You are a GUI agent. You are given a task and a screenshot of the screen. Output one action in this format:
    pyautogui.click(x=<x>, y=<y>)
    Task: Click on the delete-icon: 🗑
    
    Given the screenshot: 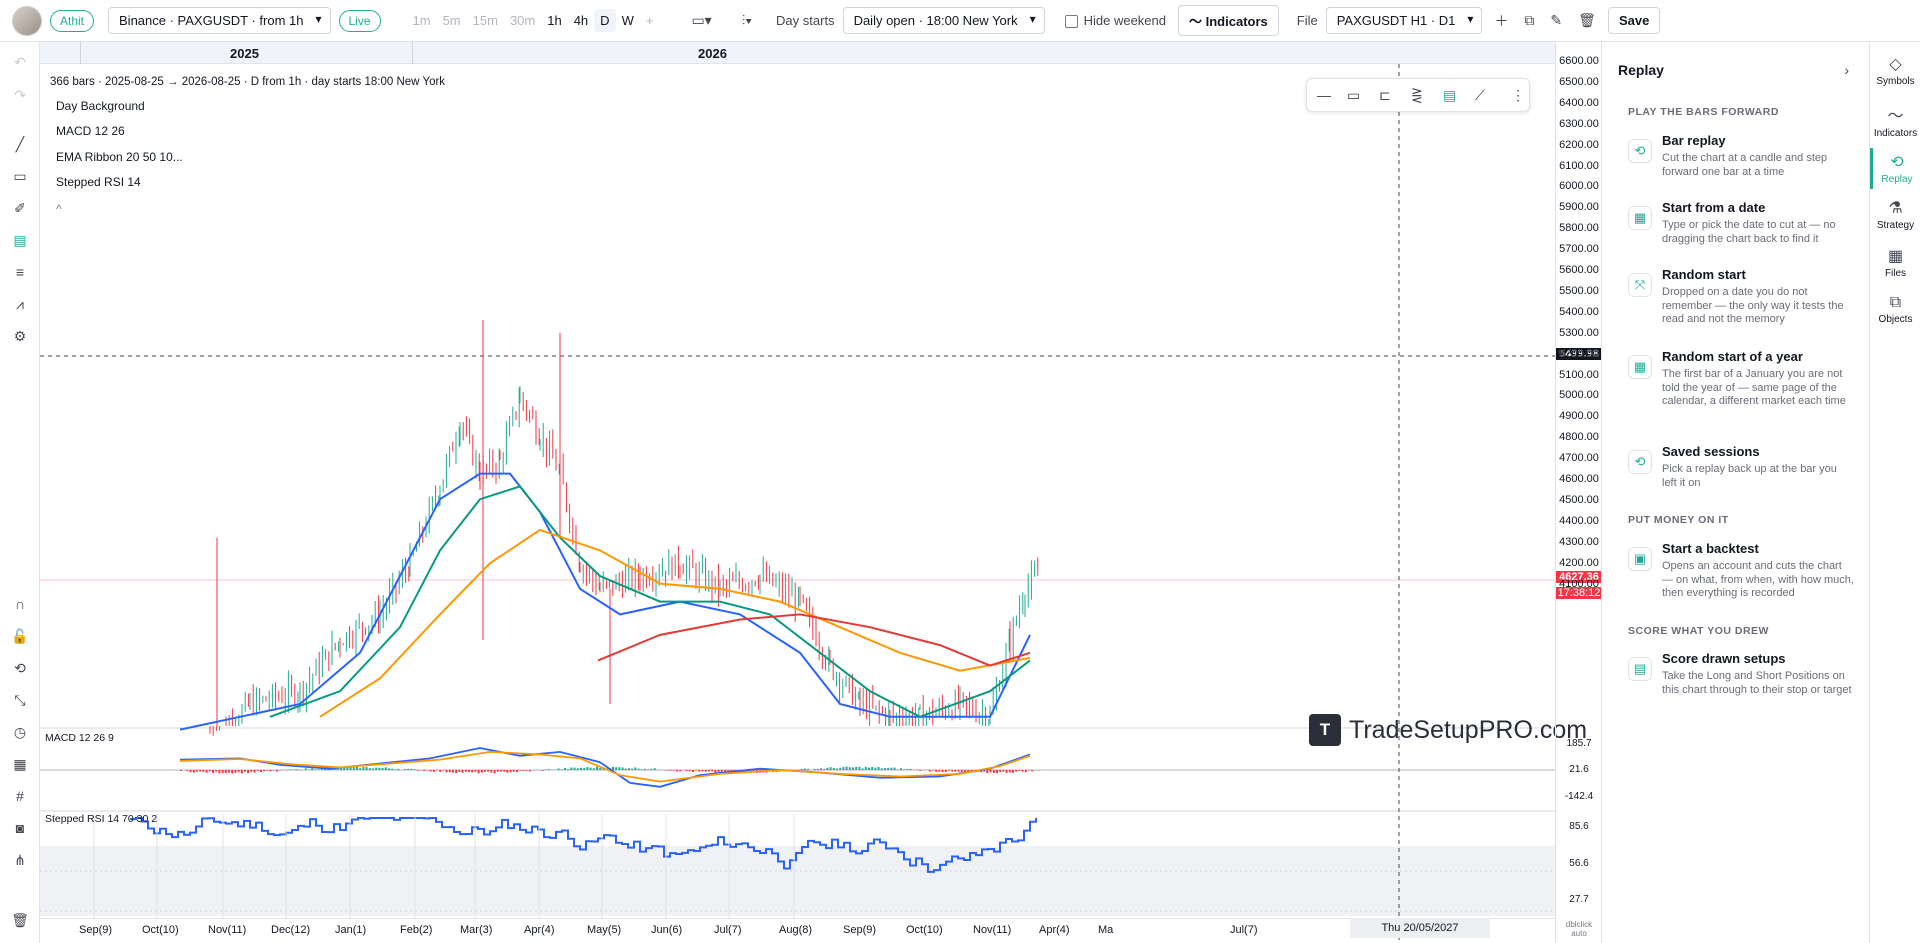 What is the action you would take?
    pyautogui.click(x=20, y=920)
    